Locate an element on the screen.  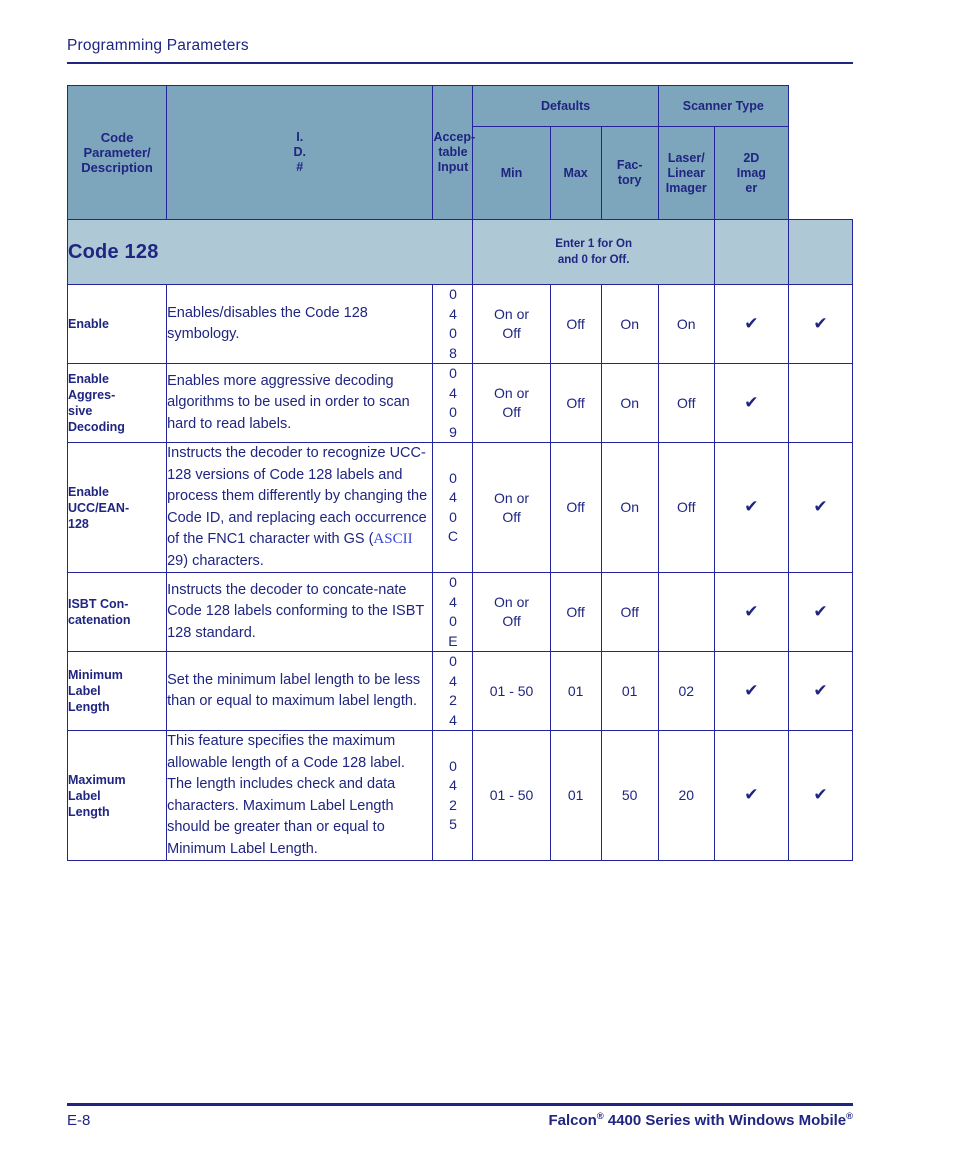
row-id: 0 4 2 4 is located at coordinates (453, 691).